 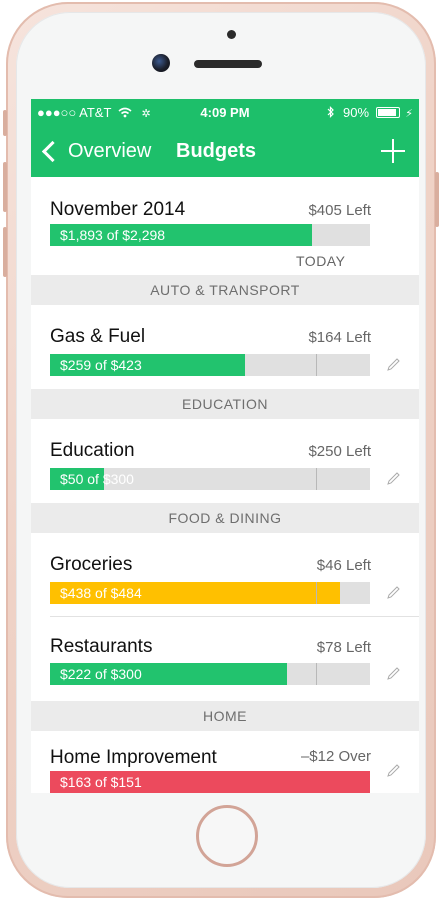 What do you see at coordinates (225, 461) in the screenshot?
I see `budget-row-education: Education $250 Left $50 of $300` at bounding box center [225, 461].